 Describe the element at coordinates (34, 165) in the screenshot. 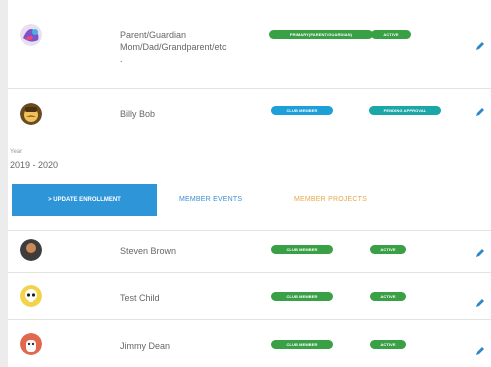

I see `year-value: 2019 - 2020` at that location.